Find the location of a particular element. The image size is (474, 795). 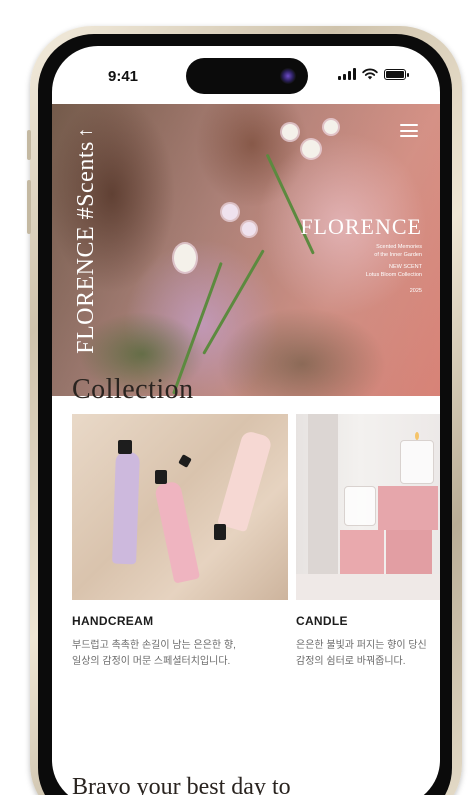

status-icons is located at coordinates (373, 74).